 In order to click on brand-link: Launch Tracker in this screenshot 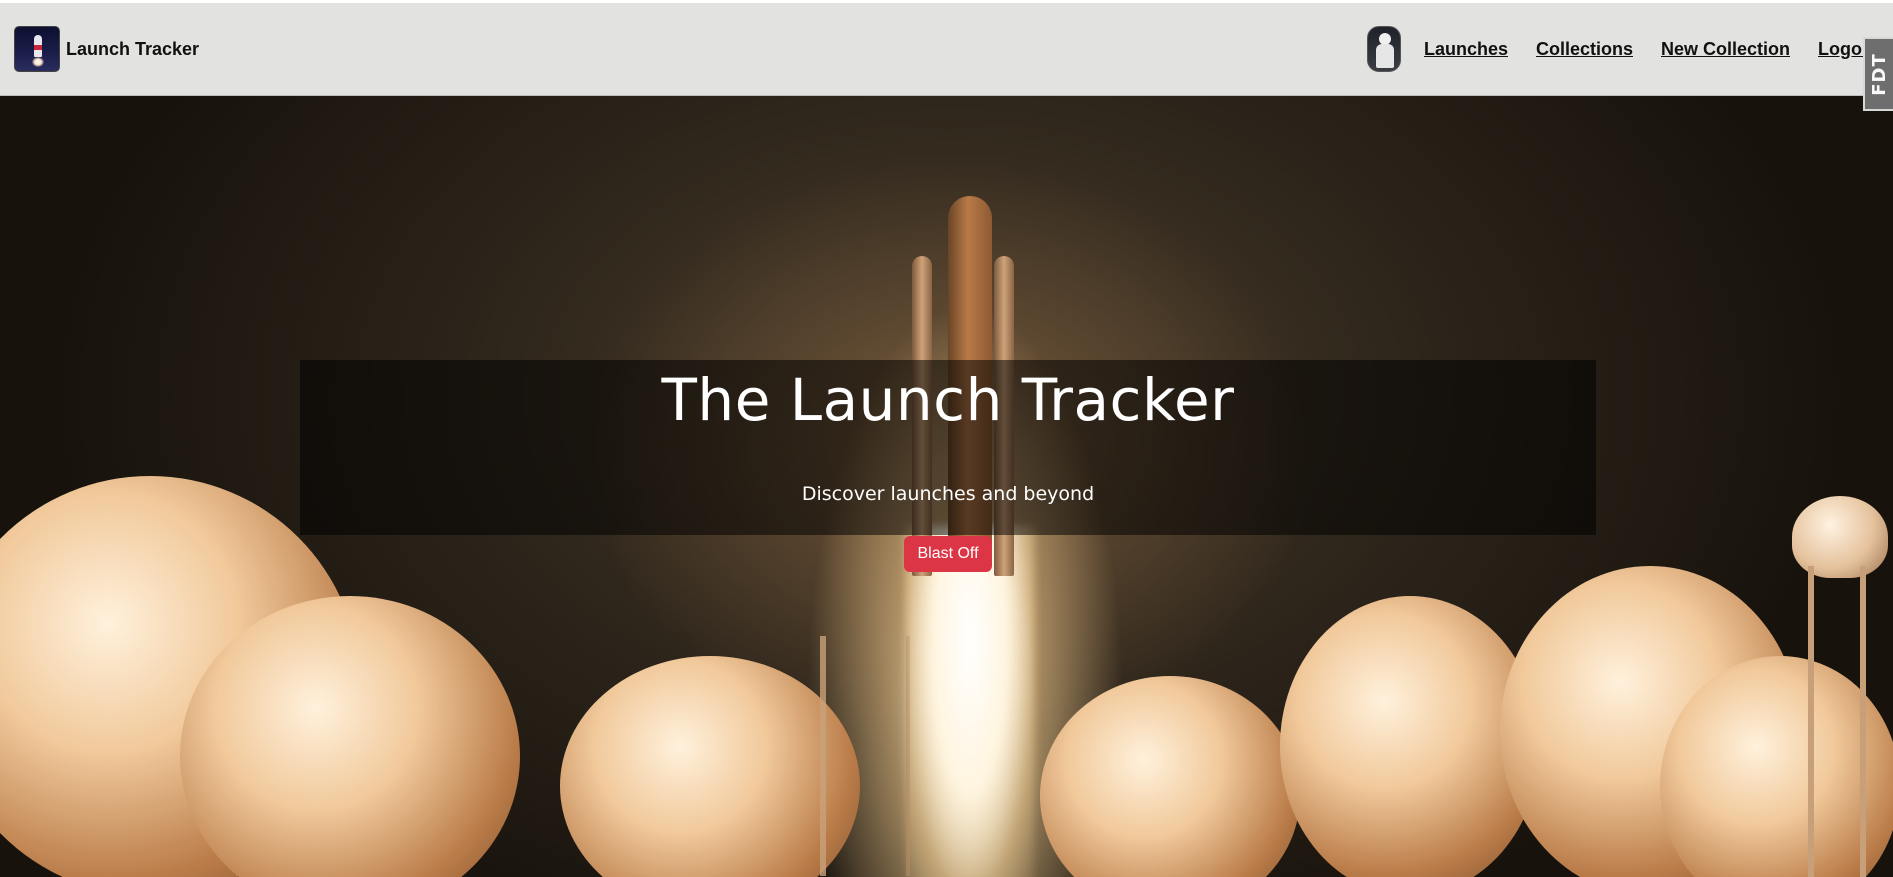, I will do `click(106, 49)`.